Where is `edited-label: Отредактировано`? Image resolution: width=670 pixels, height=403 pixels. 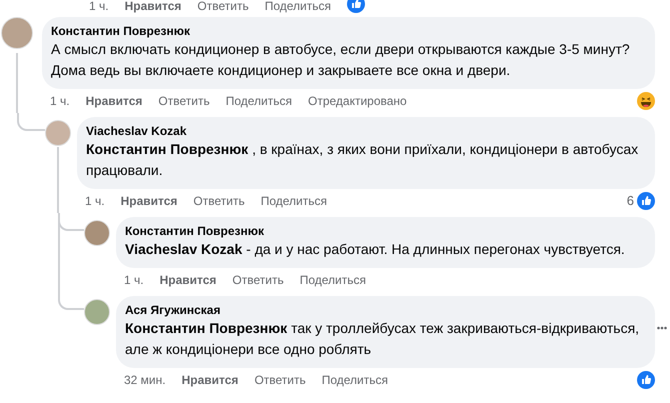 edited-label: Отредактировано is located at coordinates (357, 101).